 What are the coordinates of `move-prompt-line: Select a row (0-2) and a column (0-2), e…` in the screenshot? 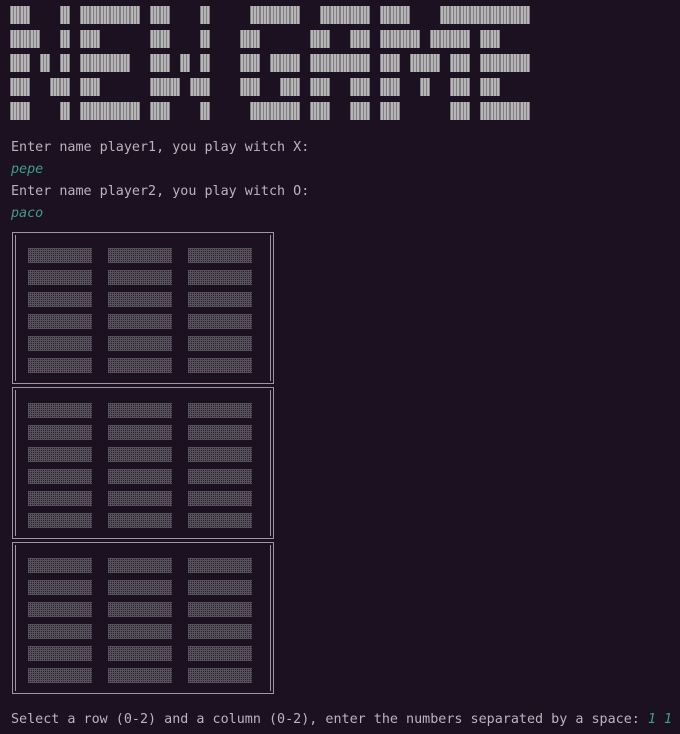 It's located at (341, 720).